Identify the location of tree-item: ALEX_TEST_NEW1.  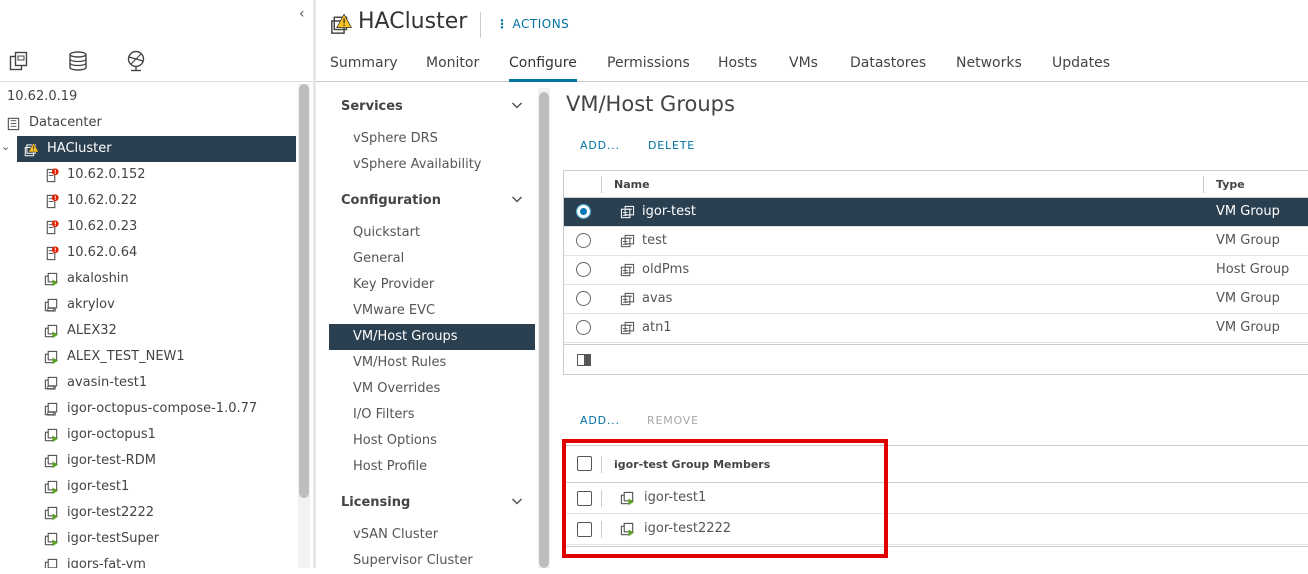
(148, 357).